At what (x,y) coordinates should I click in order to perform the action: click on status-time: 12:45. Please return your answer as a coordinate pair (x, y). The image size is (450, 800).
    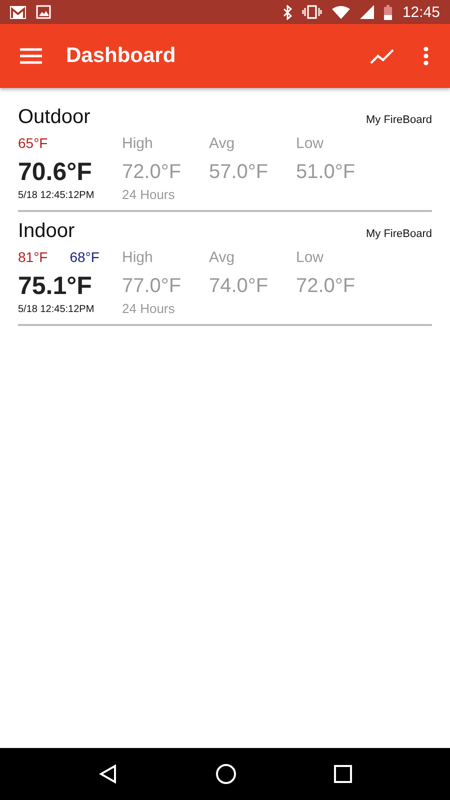
    Looking at the image, I should click on (421, 12).